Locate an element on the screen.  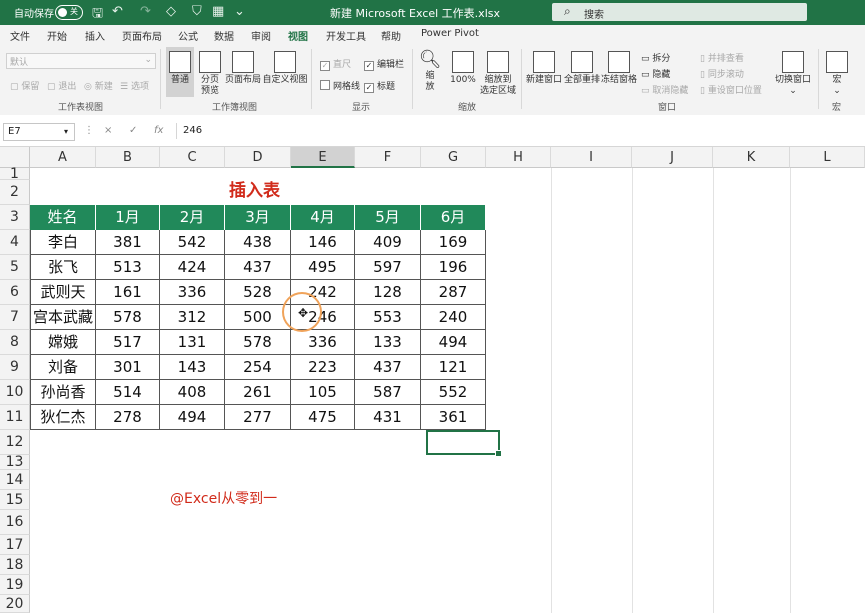
gridlines-checkbox: 网格线 is located at coordinates (340, 85).